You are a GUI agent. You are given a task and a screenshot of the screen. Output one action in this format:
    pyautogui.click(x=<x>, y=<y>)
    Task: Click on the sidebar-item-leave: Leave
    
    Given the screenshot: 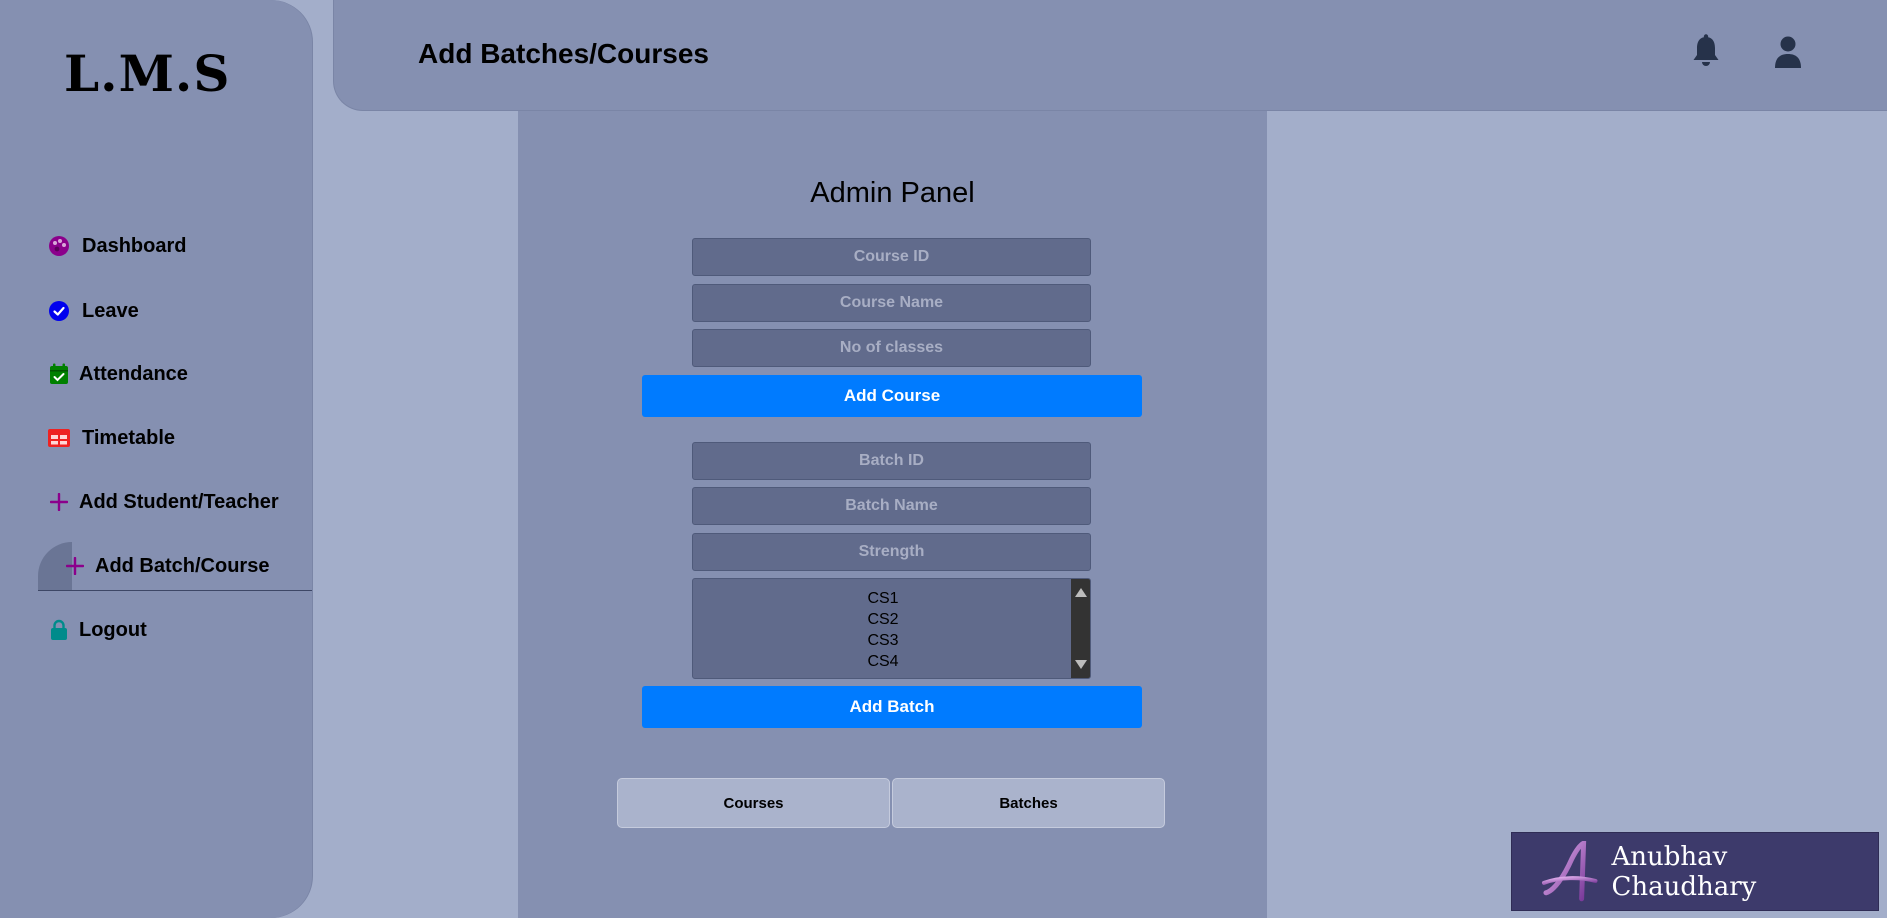 What is the action you would take?
    pyautogui.click(x=93, y=311)
    